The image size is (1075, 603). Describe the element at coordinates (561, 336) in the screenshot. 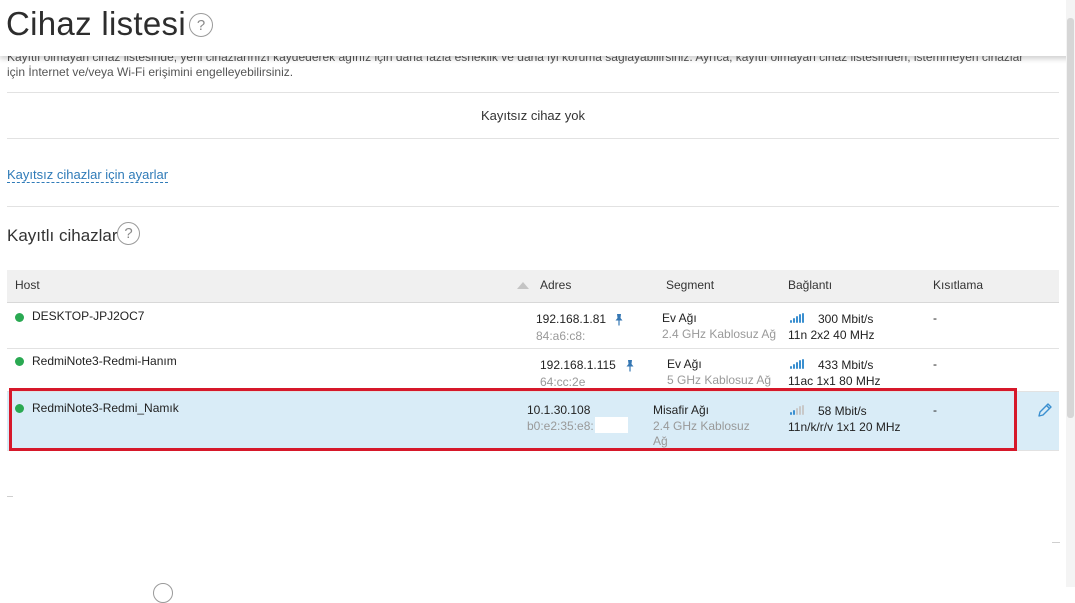

I see `mac-address: 84:a6:c8:` at that location.